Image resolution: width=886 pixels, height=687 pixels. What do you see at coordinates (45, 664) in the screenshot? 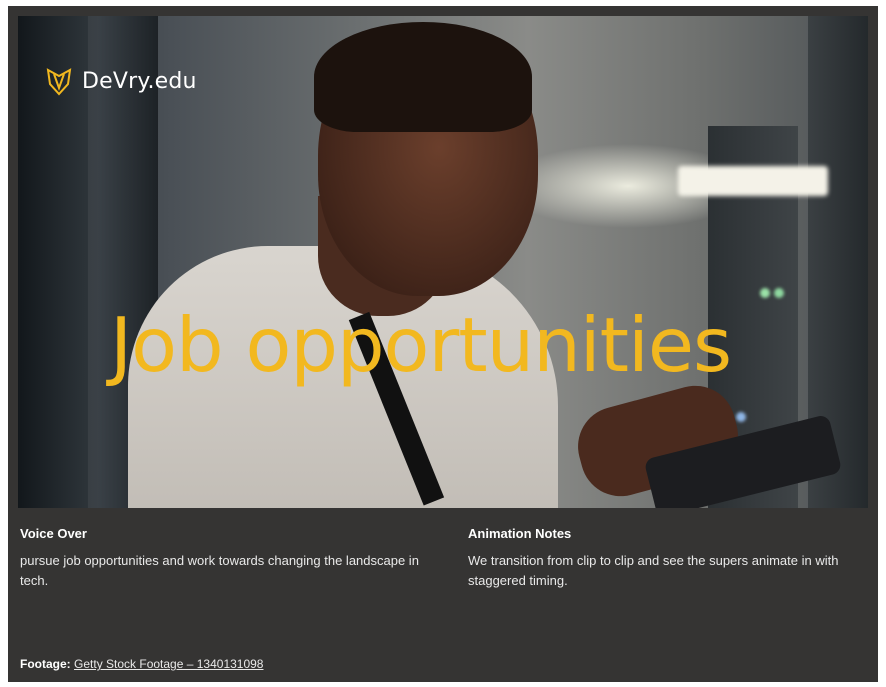
I see `footage-label: Footage:` at bounding box center [45, 664].